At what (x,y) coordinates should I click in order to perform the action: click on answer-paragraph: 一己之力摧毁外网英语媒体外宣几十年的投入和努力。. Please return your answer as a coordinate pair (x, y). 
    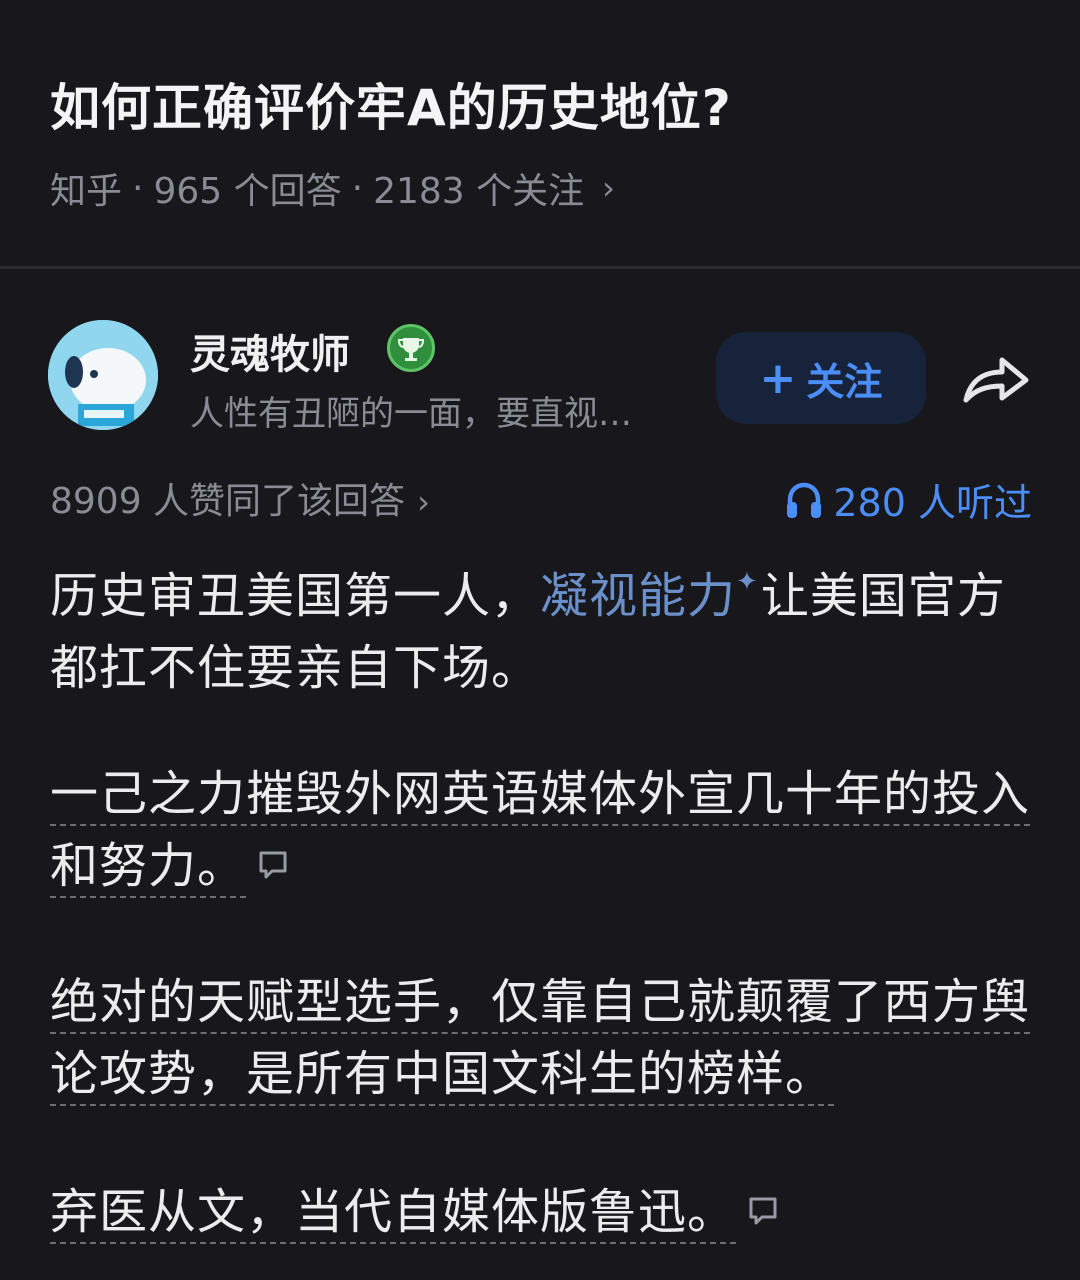
    Looking at the image, I should click on (545, 830).